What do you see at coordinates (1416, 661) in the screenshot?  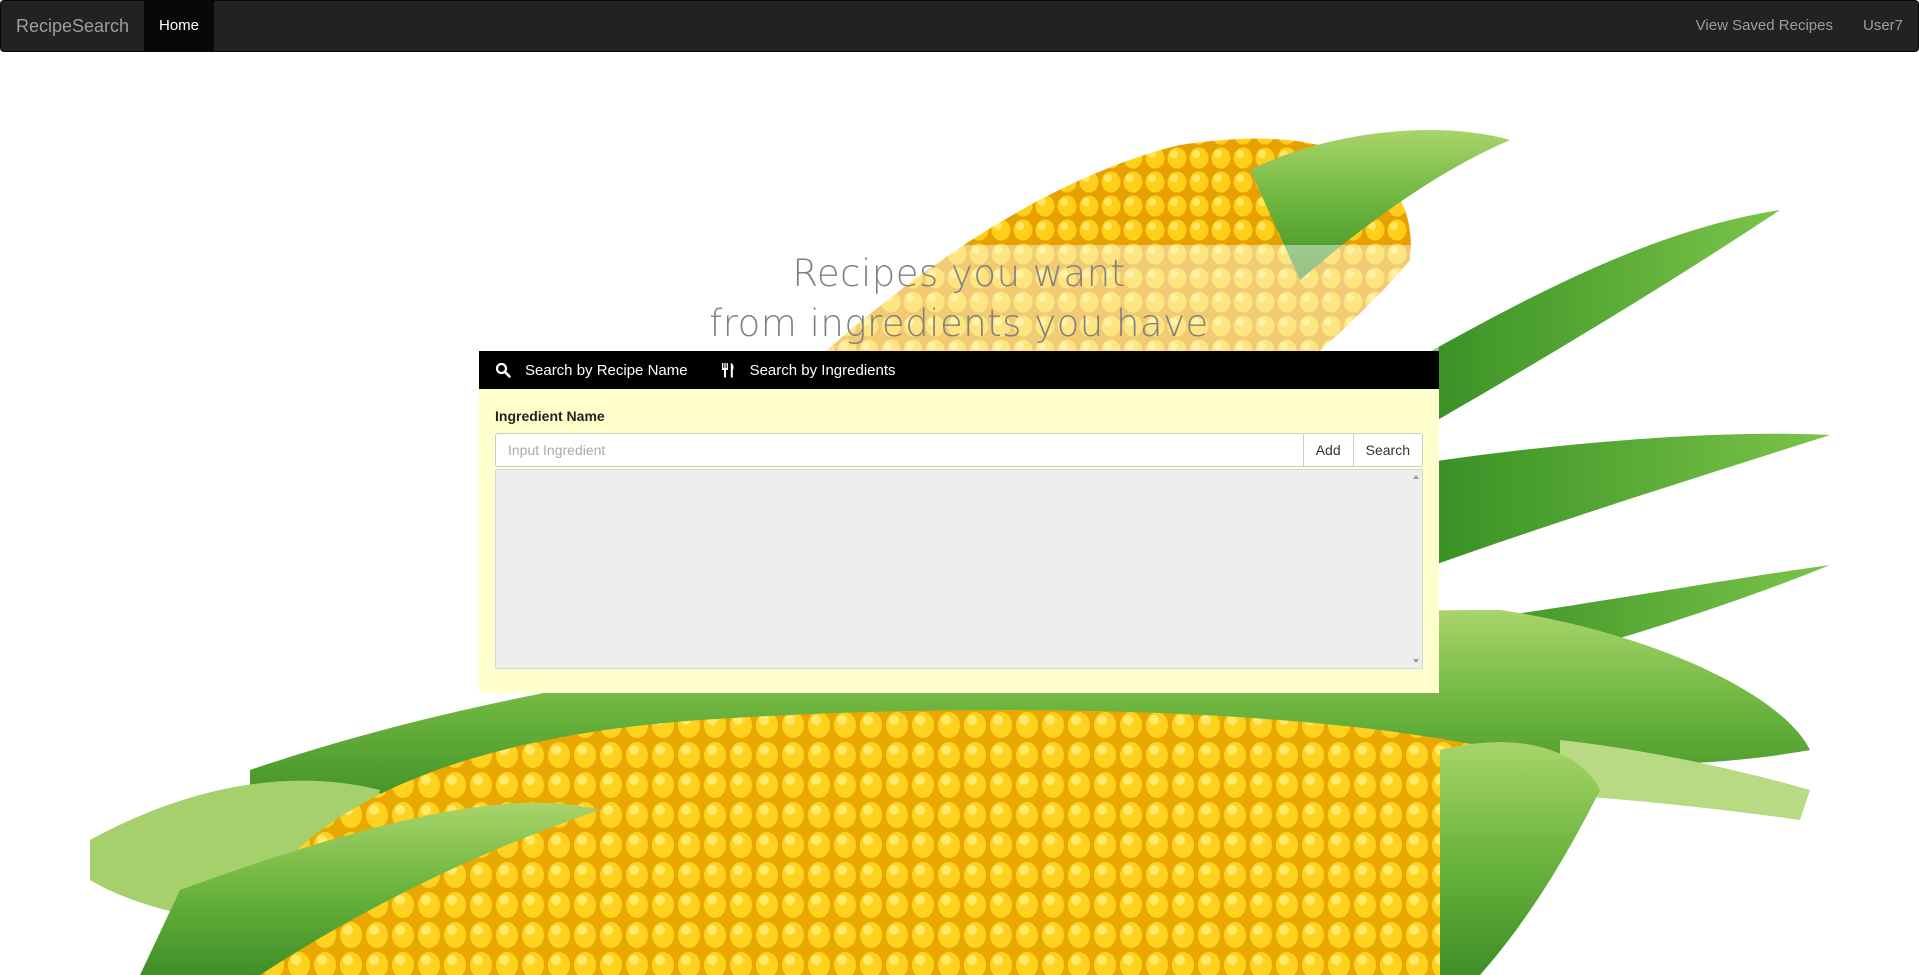 I see `scroll-down-arrow-icon` at bounding box center [1416, 661].